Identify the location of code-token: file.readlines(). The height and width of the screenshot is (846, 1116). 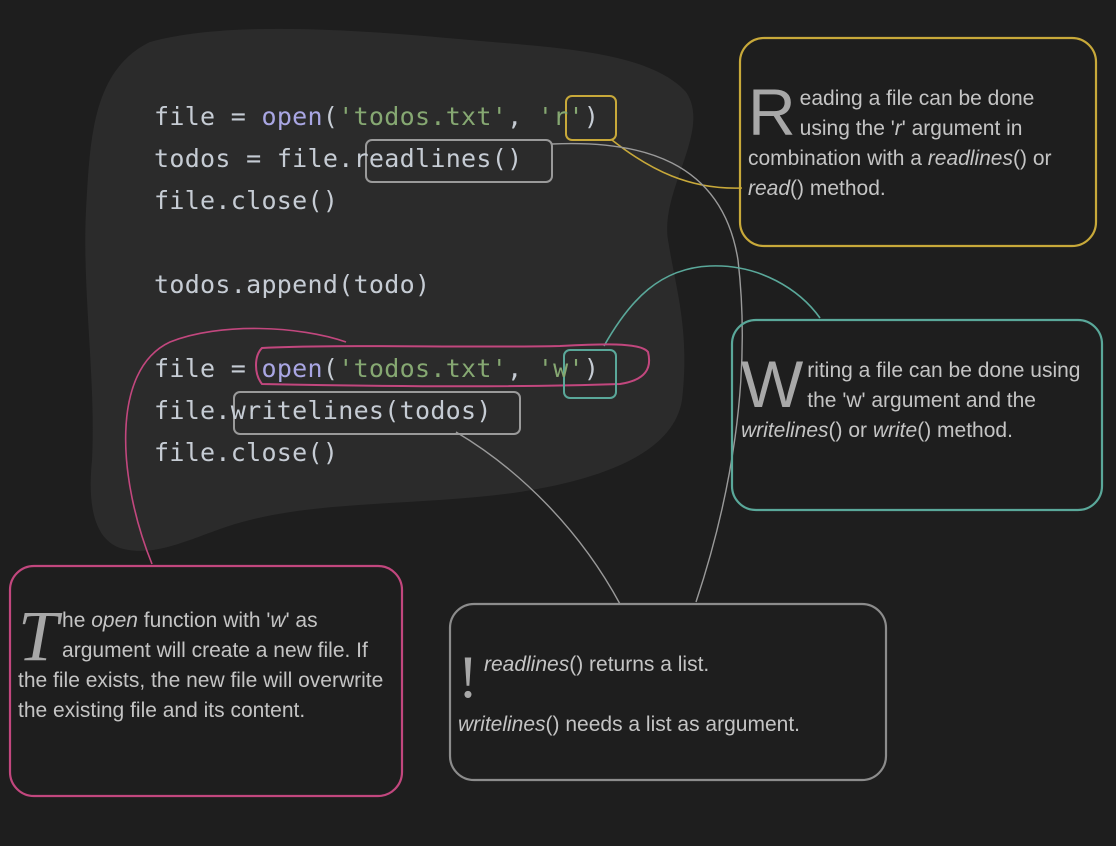
(399, 158).